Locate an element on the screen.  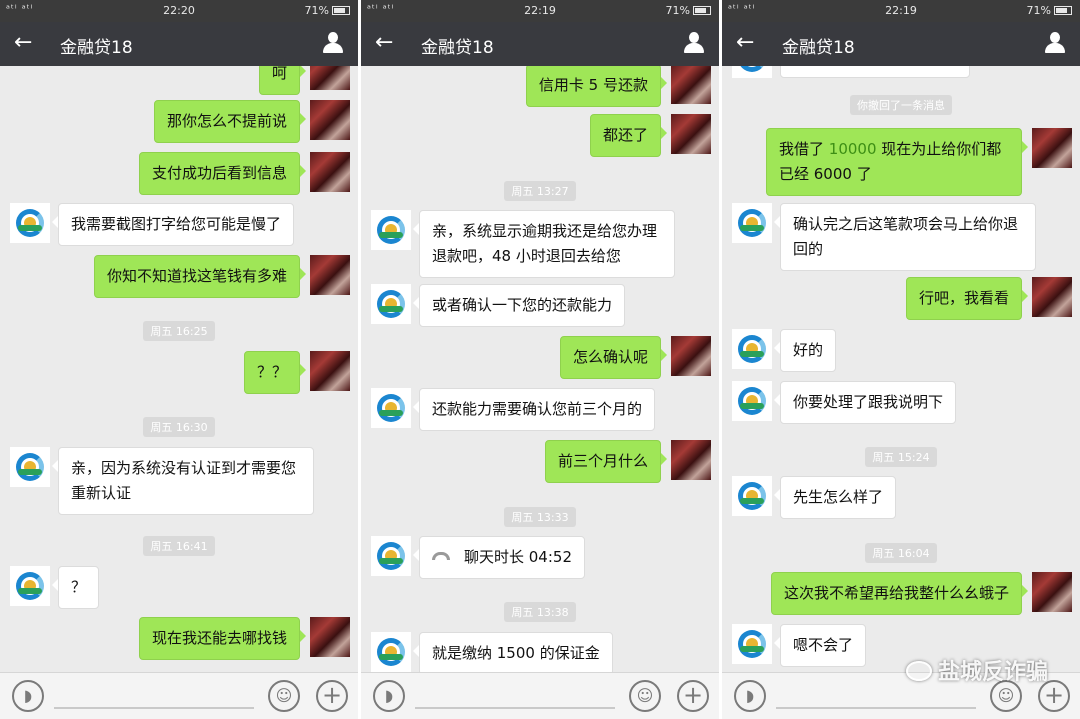
message-bubble-sent: 呵 is located at coordinates (282, 80).